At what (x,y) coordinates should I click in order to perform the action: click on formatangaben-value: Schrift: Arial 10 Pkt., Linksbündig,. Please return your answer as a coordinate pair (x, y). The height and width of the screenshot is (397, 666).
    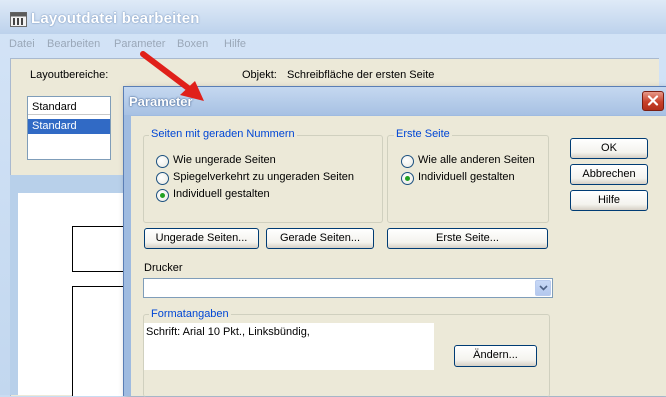
    Looking at the image, I should click on (228, 332).